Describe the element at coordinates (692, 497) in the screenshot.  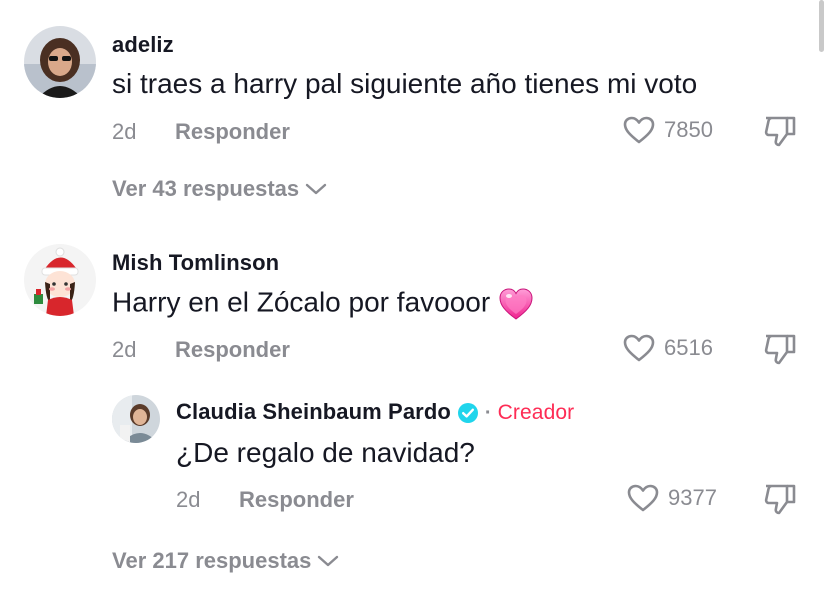
I see `like-count: 9377` at that location.